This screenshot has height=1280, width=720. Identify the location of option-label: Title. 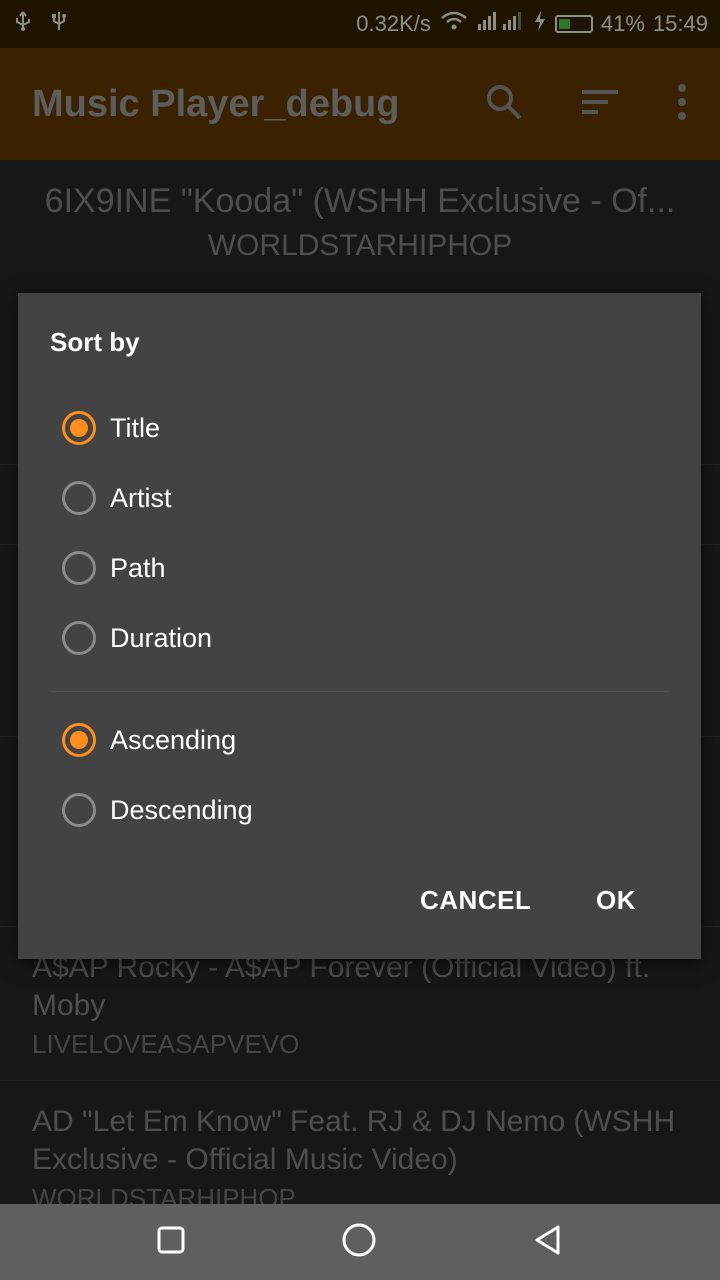
(135, 427).